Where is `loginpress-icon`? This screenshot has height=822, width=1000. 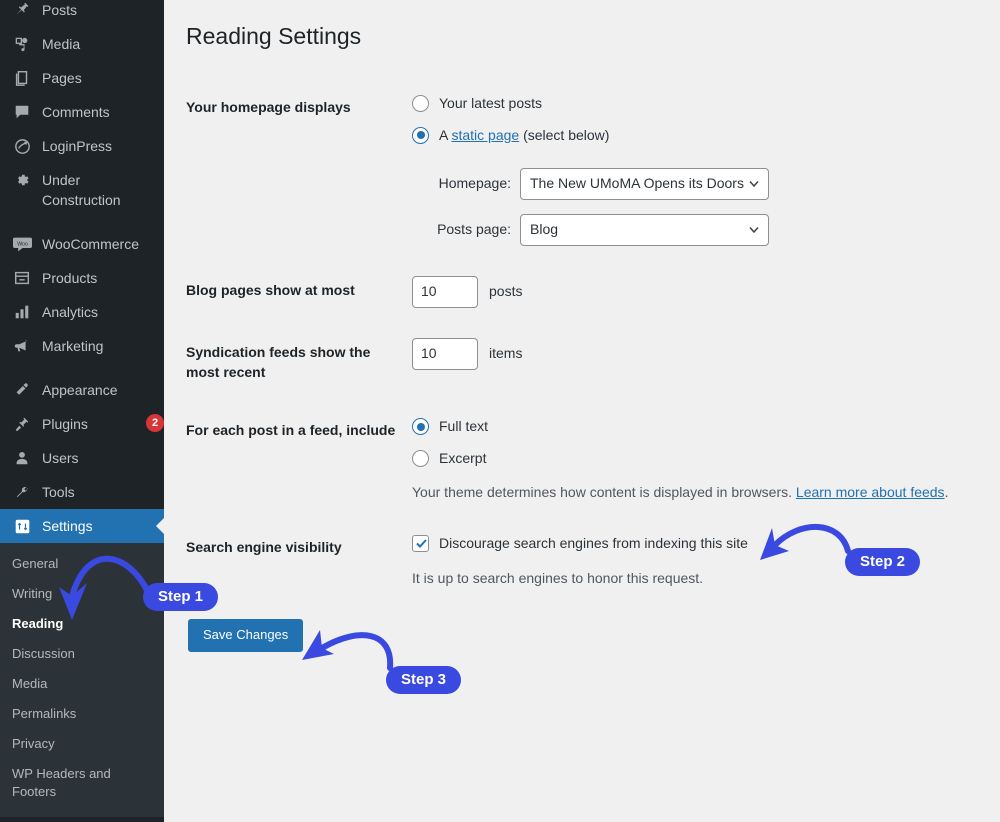 loginpress-icon is located at coordinates (22, 146).